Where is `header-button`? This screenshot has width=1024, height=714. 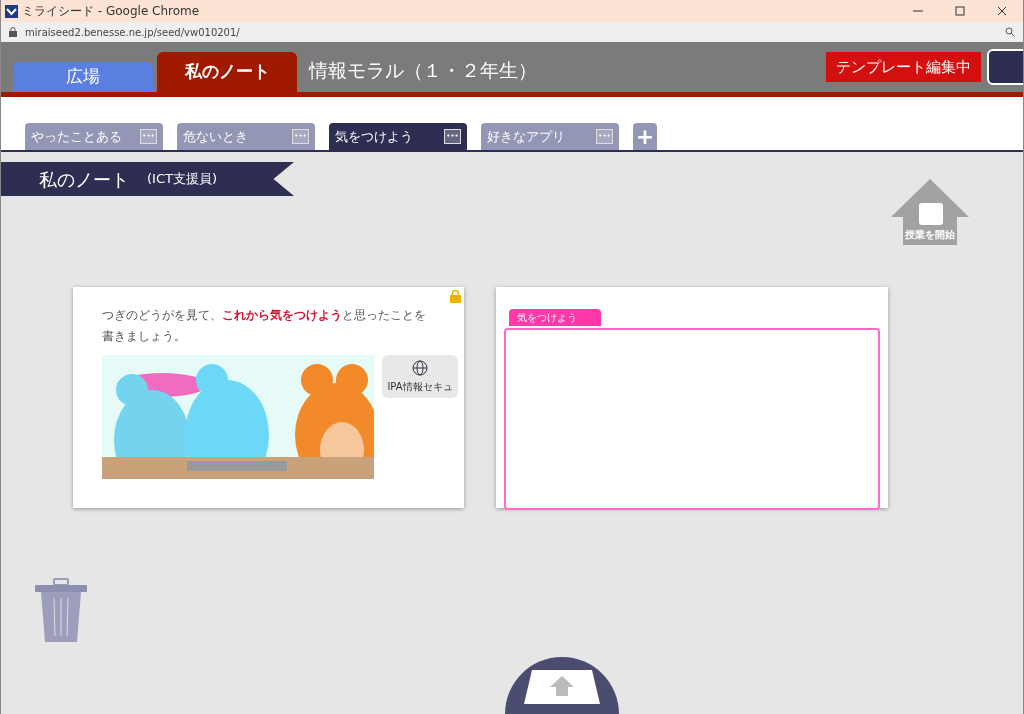
header-button is located at coordinates (1005, 67).